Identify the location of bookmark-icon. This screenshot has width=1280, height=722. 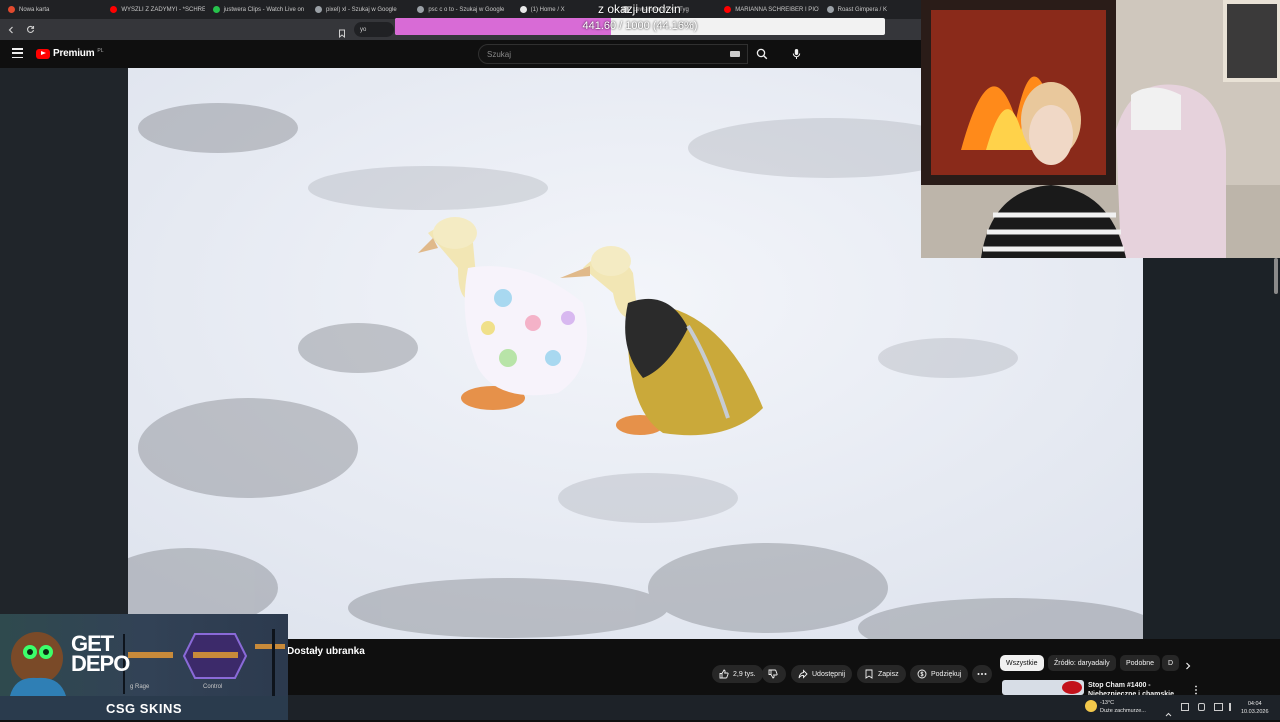
(343, 31).